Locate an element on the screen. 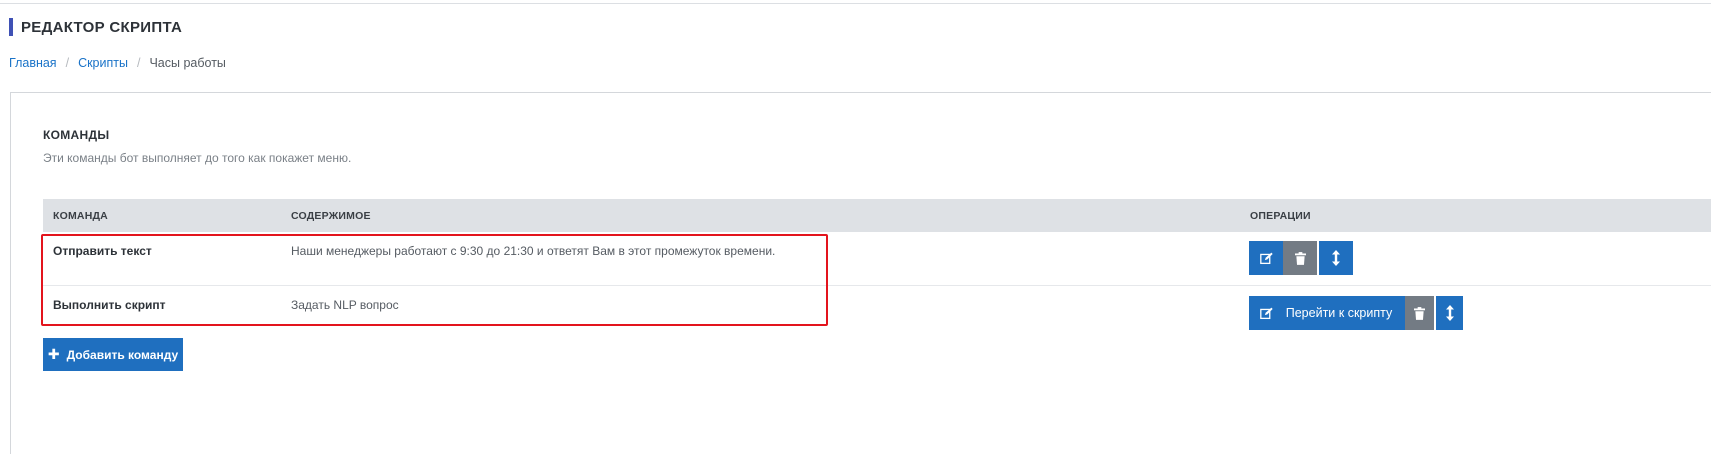 The height and width of the screenshot is (454, 1711). command-cell: Выполнить скрипт is located at coordinates (109, 305).